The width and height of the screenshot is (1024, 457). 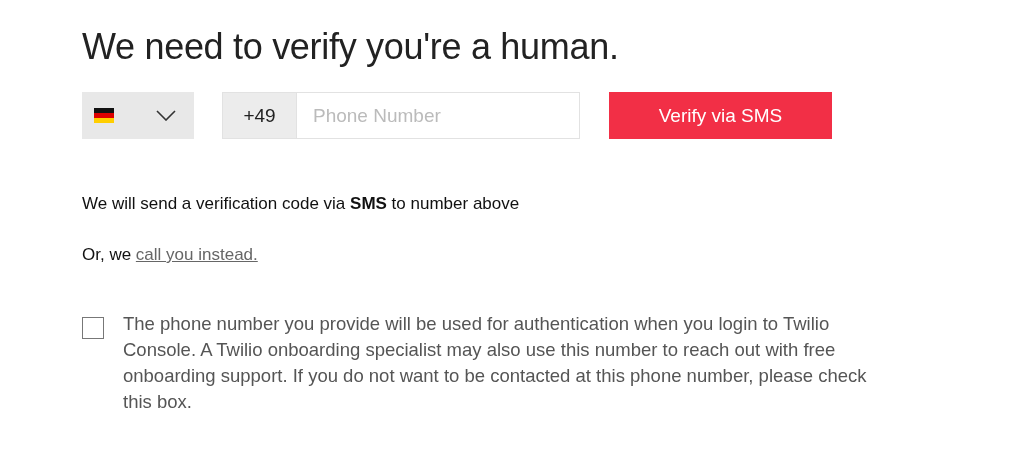 What do you see at coordinates (720, 115) in the screenshot?
I see `verify-button: Verify via SMS` at bounding box center [720, 115].